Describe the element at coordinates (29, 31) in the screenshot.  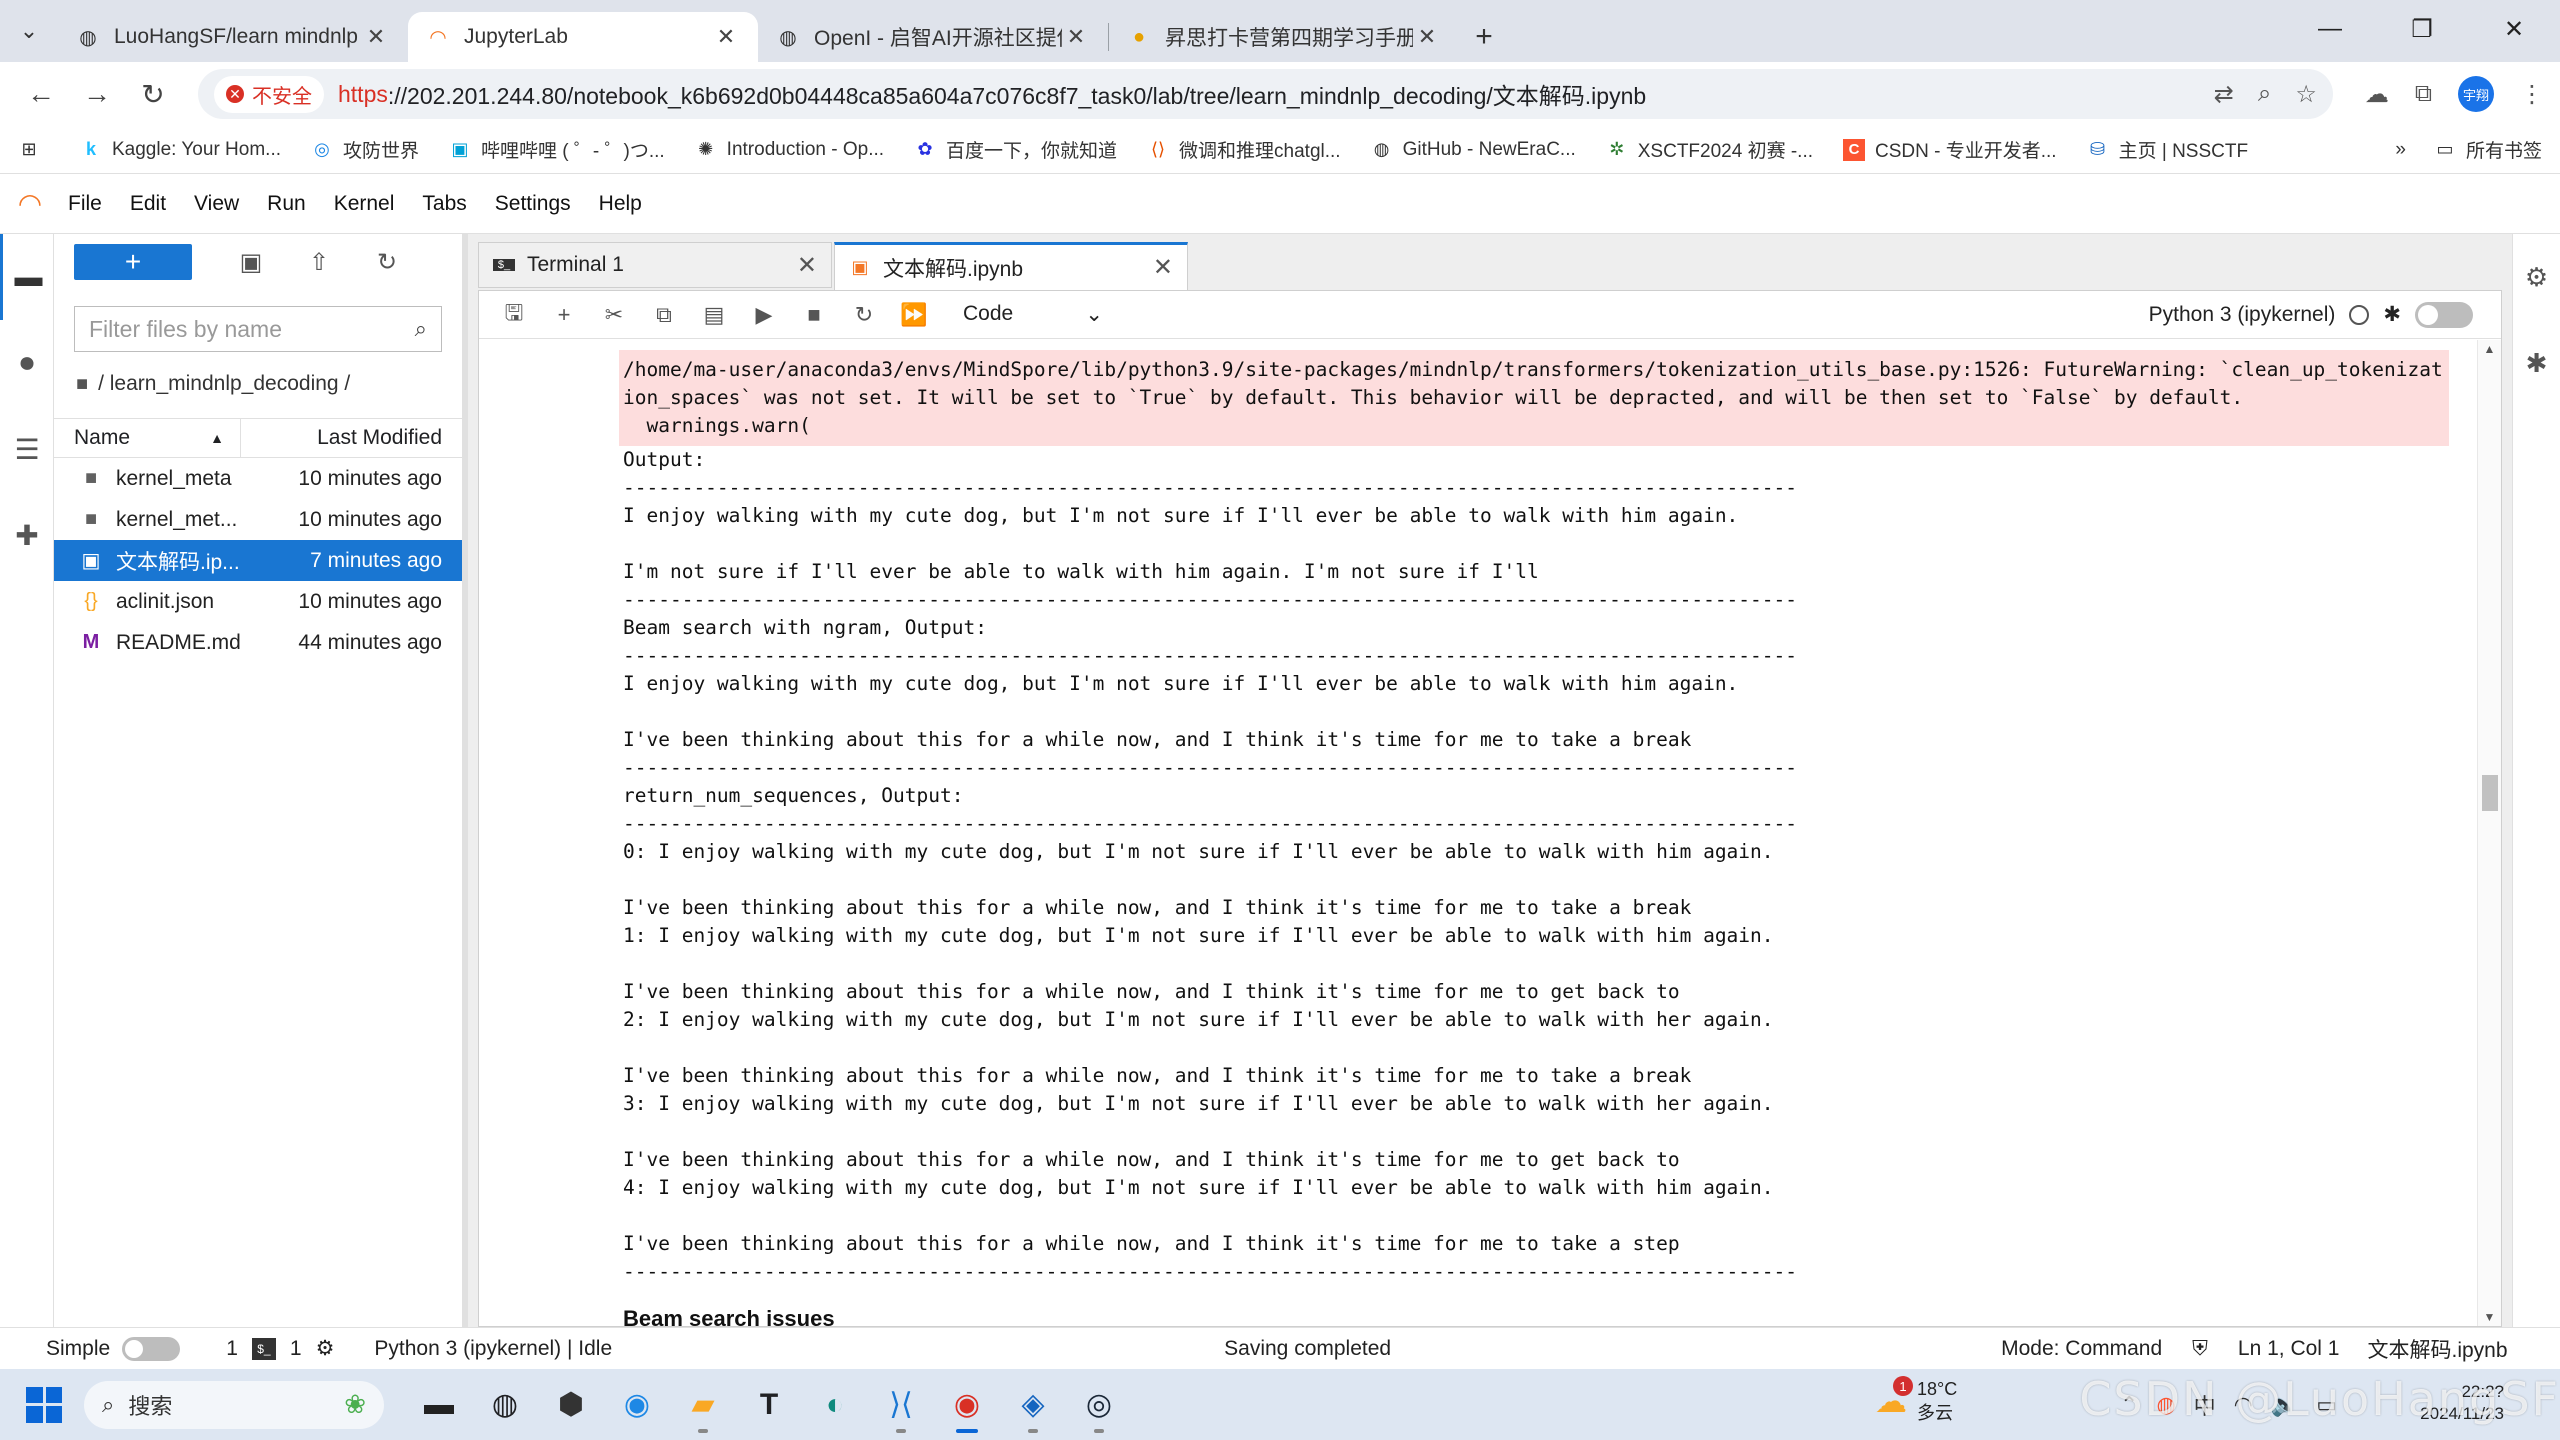
I see `tab-search-chevron-icon: ⌄` at that location.